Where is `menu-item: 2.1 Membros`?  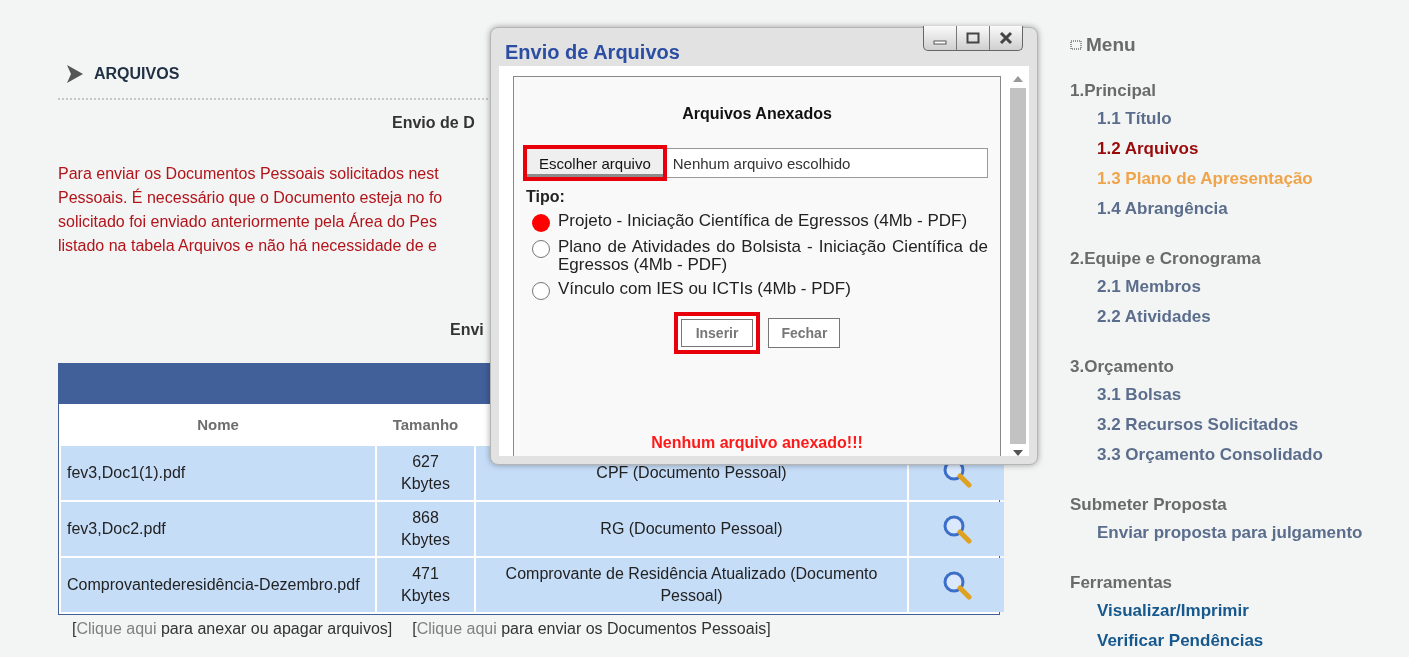 menu-item: 2.1 Membros is located at coordinates (1149, 287).